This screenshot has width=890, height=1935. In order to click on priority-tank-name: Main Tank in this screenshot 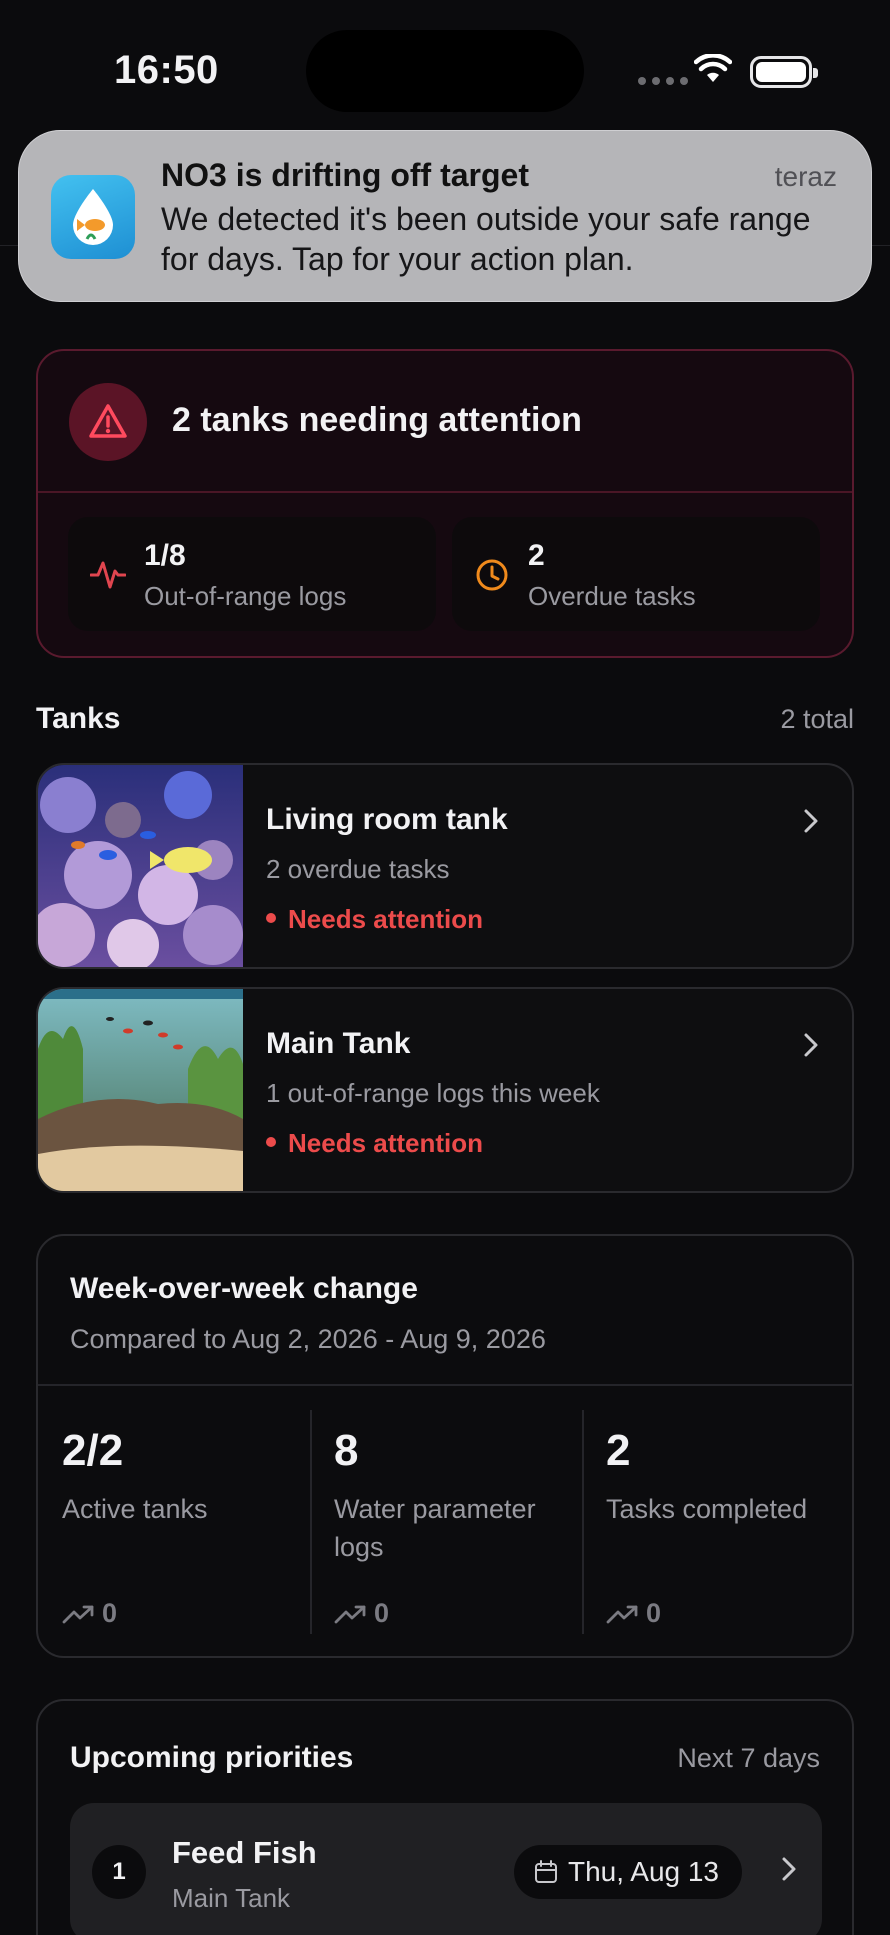, I will do `click(231, 1898)`.